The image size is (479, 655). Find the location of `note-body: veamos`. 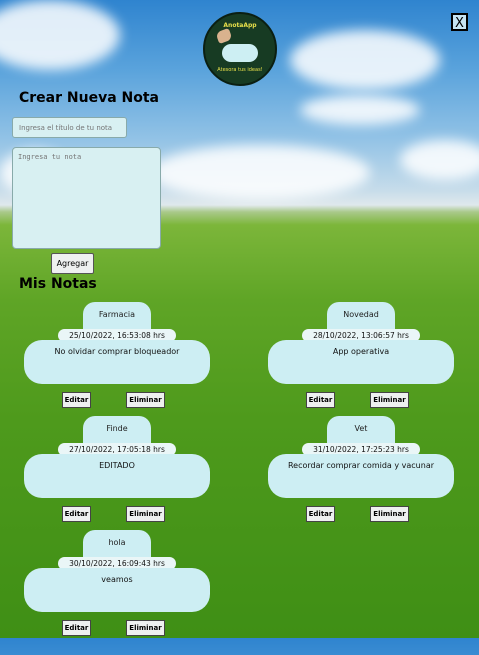

note-body: veamos is located at coordinates (117, 590).